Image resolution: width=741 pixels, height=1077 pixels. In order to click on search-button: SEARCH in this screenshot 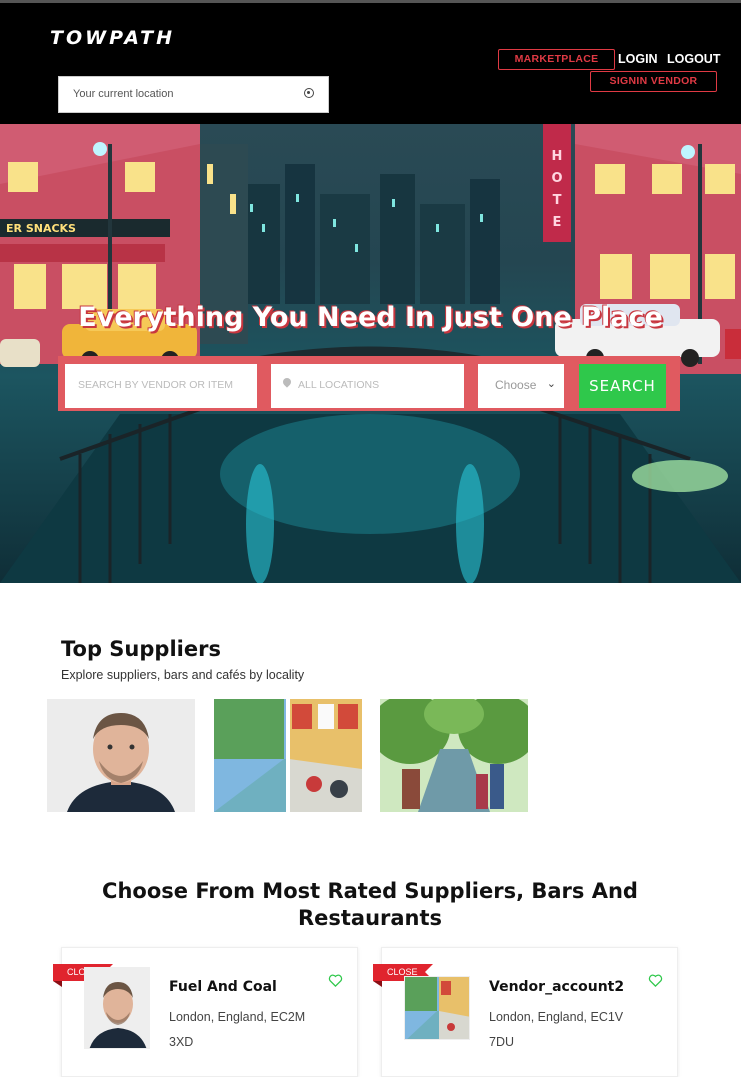, I will do `click(622, 386)`.